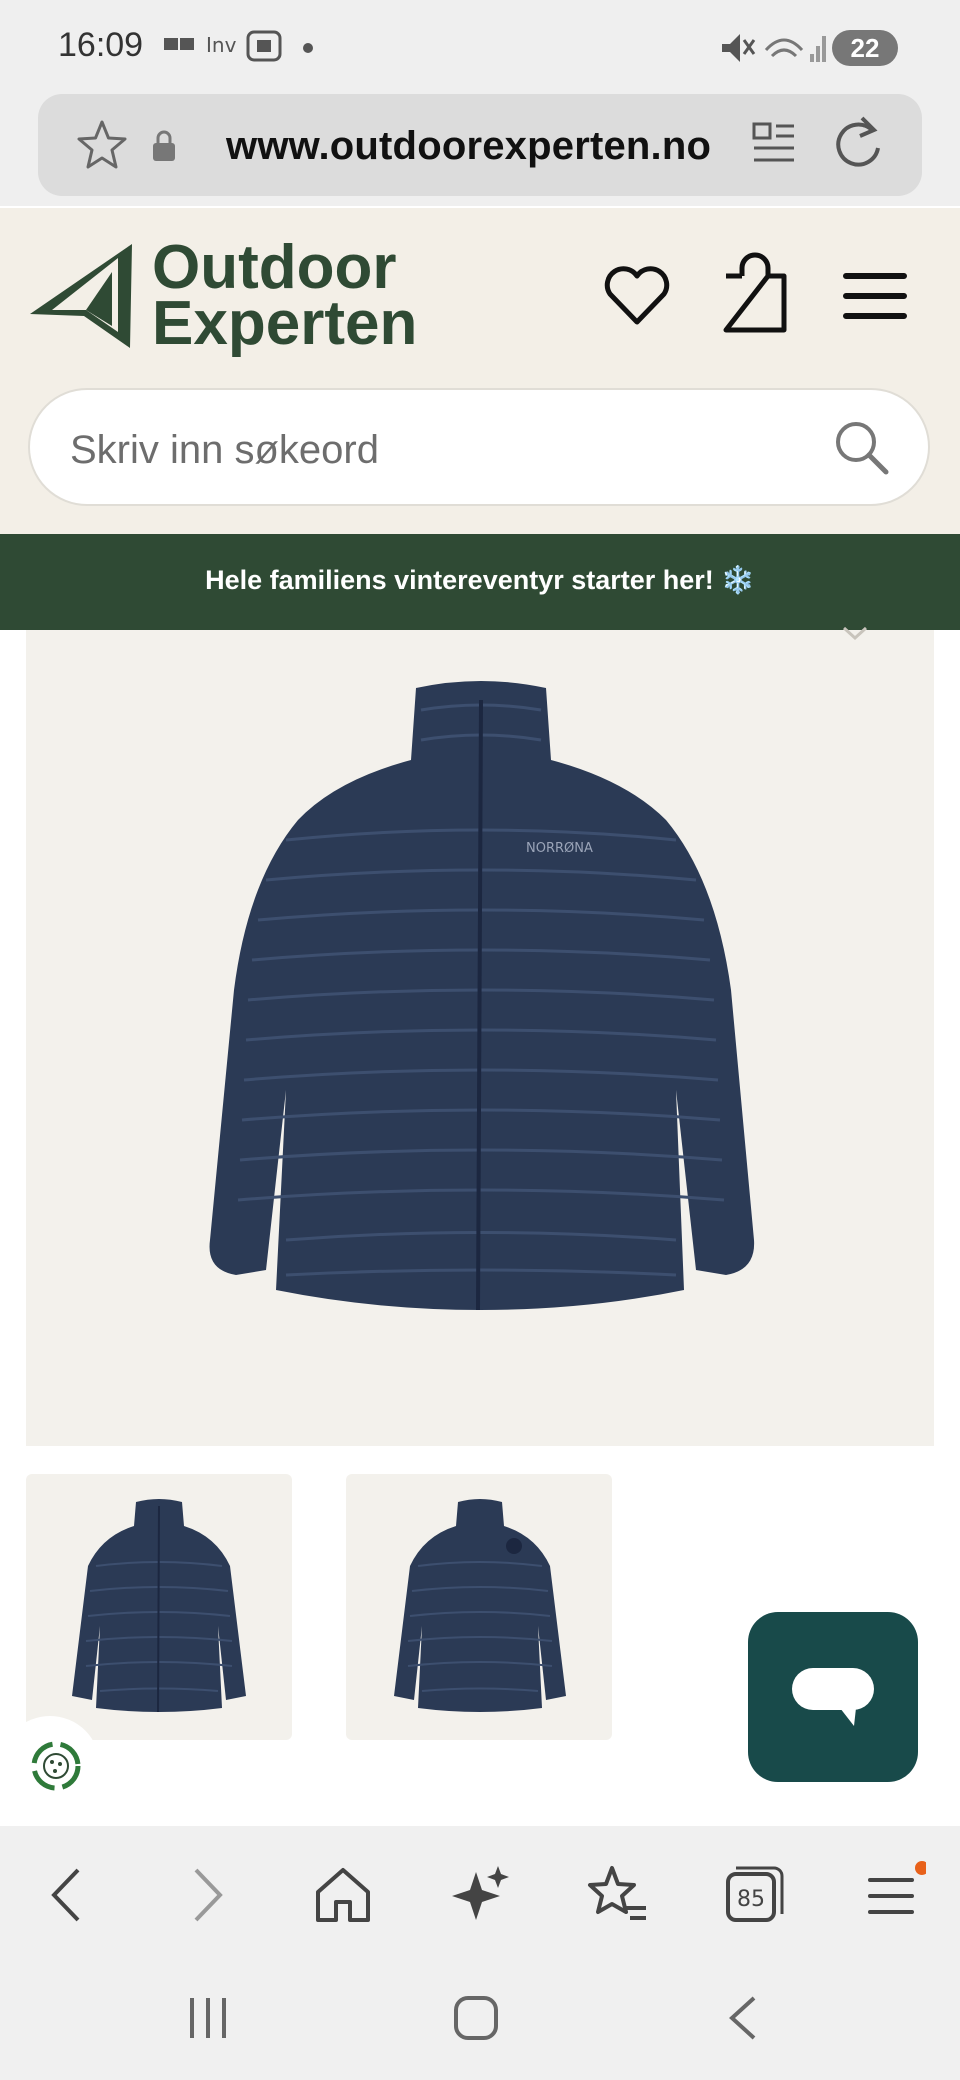 The width and height of the screenshot is (960, 2080). Describe the element at coordinates (617, 1895) in the screenshot. I see `bookmarks-icon` at that location.